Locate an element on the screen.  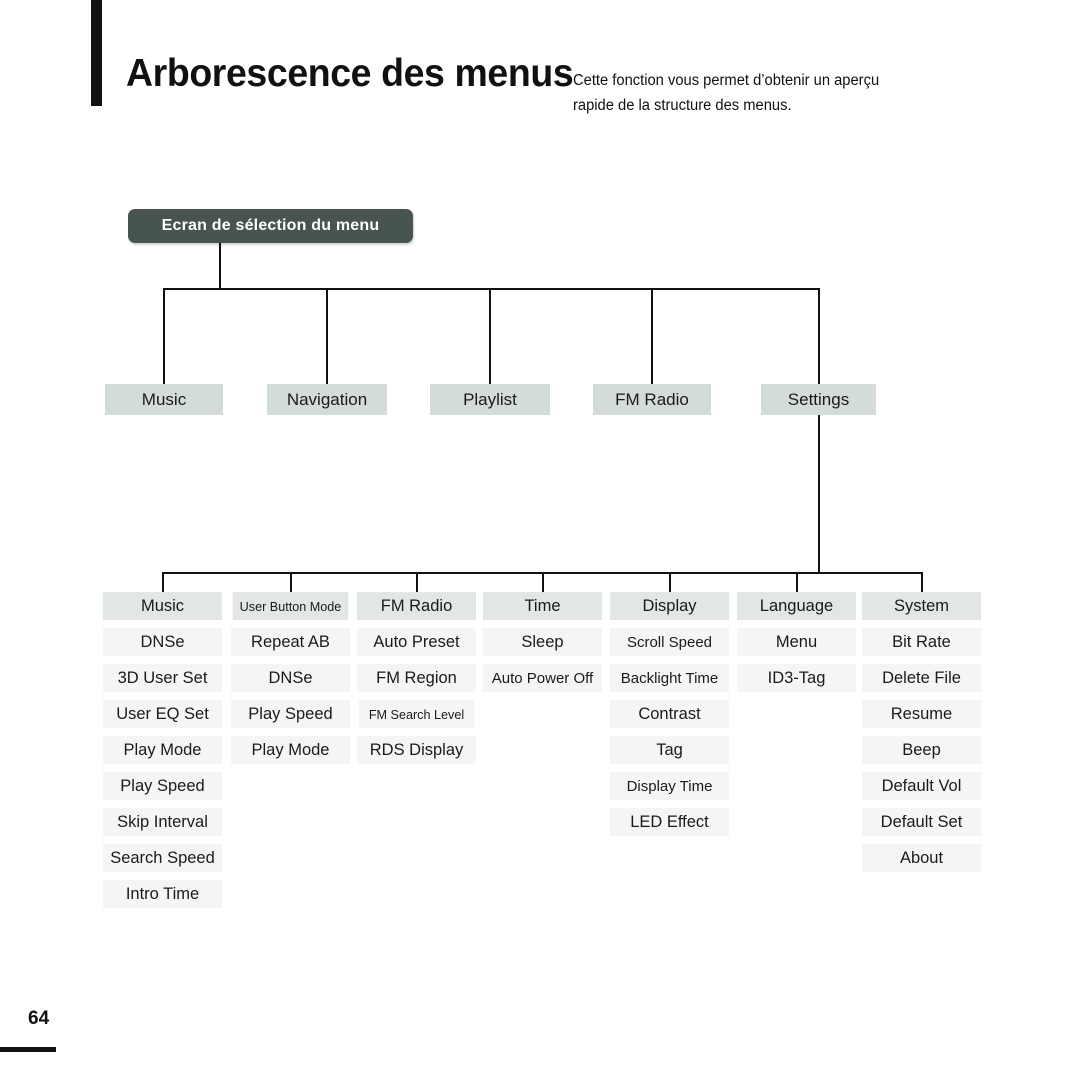
level1-node-playlist: Playlist is located at coordinates (490, 399).